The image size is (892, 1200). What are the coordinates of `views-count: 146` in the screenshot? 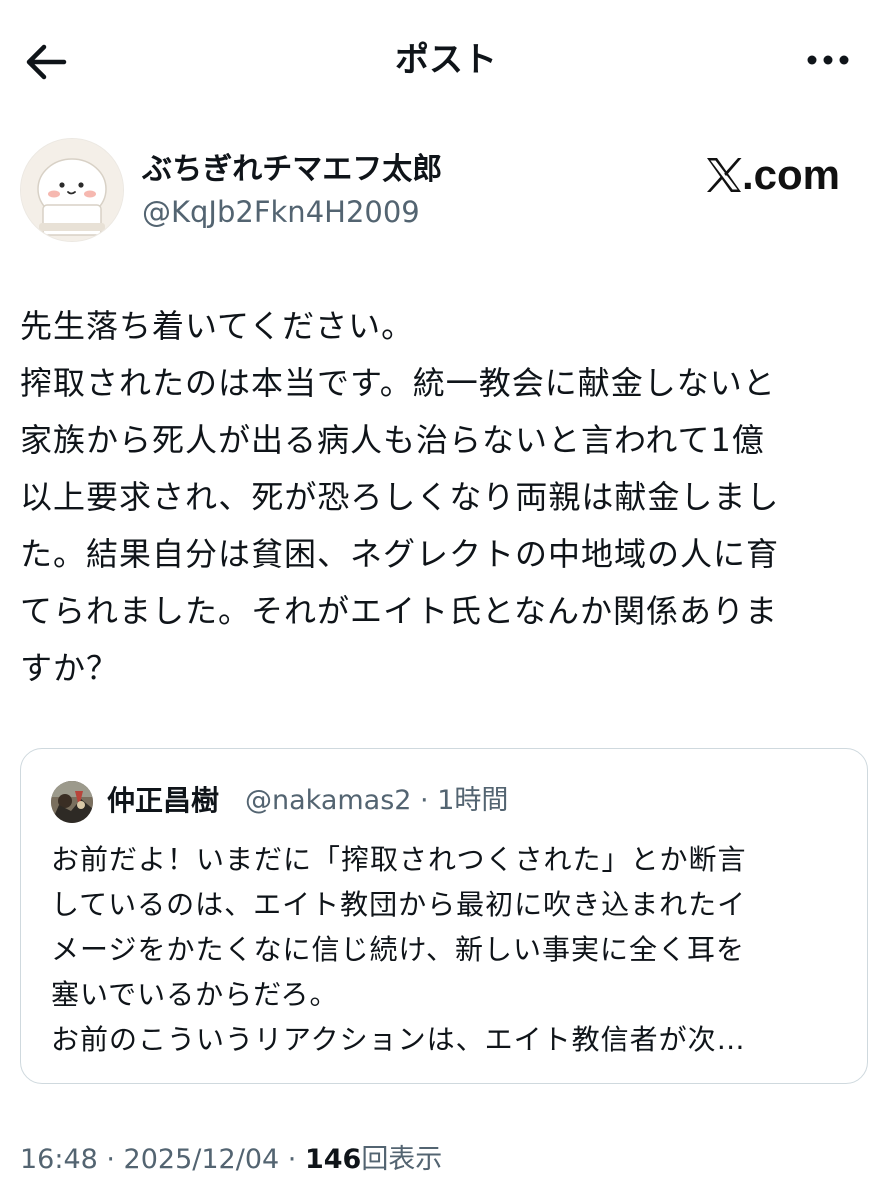 It's located at (333, 1159).